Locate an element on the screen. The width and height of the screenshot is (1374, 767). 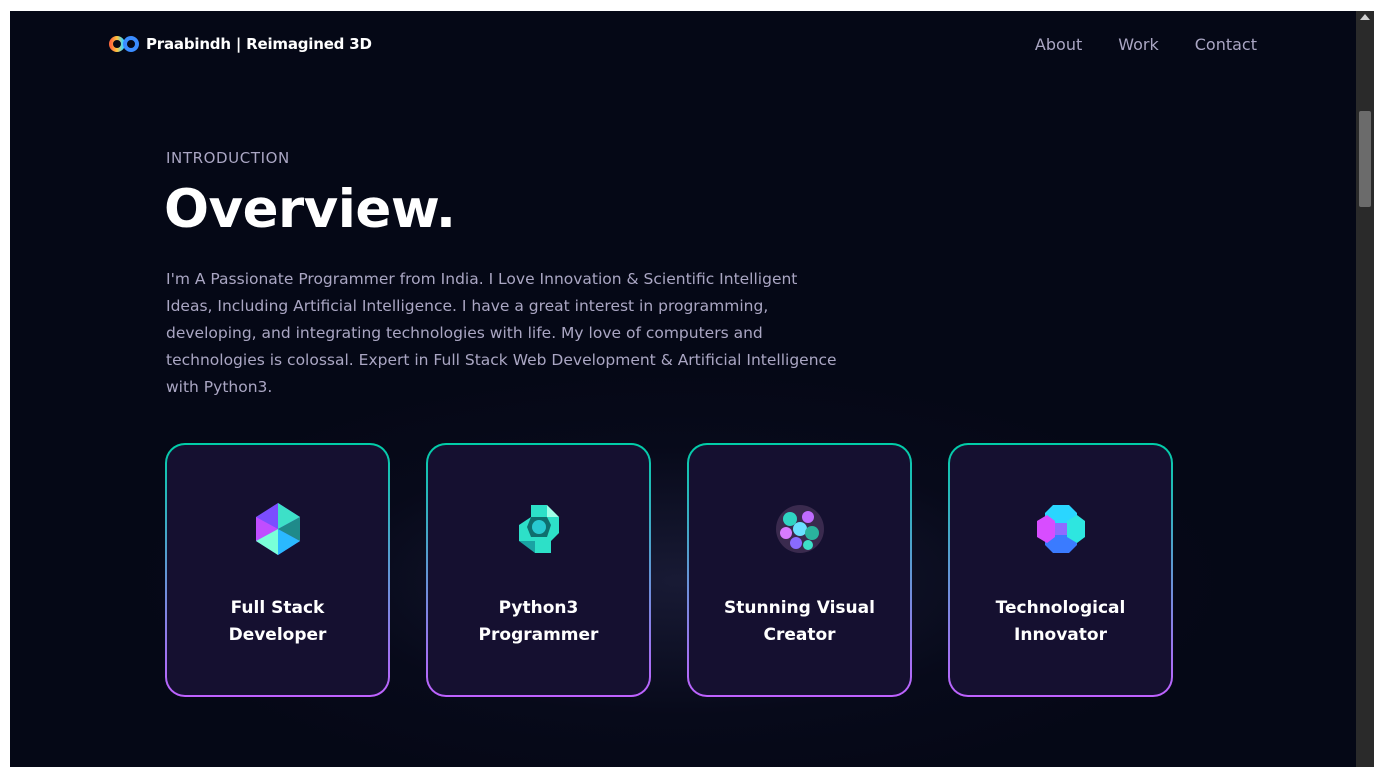
brand-name: Praabindh | Reimagined 3D is located at coordinates (259, 44).